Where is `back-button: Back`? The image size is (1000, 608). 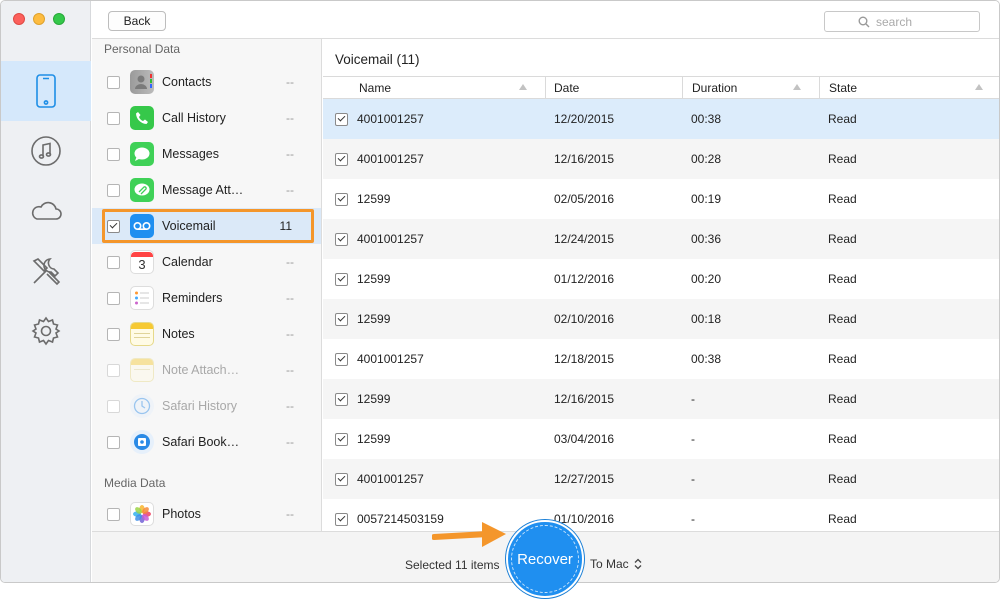 back-button: Back is located at coordinates (137, 21).